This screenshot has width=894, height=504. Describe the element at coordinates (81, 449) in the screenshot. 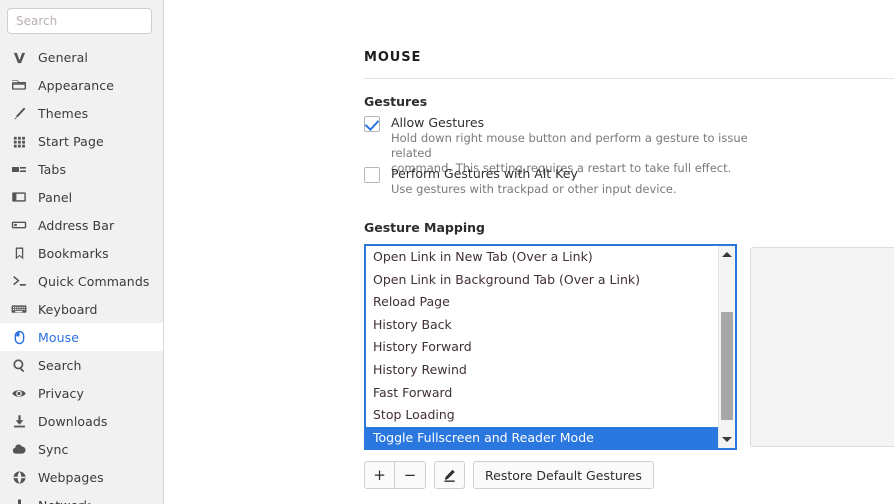

I see `sidebar-item-sync: Sync` at that location.